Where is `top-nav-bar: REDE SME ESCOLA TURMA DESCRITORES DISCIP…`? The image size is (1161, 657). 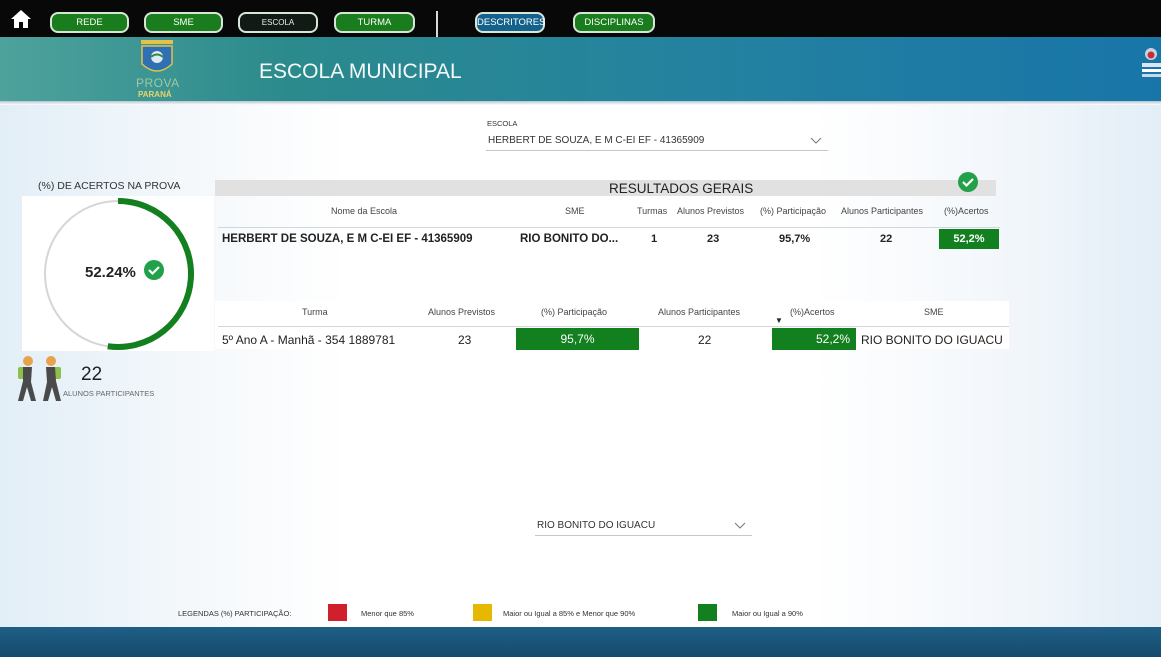 top-nav-bar: REDE SME ESCOLA TURMA DESCRITORES DISCIP… is located at coordinates (580, 19).